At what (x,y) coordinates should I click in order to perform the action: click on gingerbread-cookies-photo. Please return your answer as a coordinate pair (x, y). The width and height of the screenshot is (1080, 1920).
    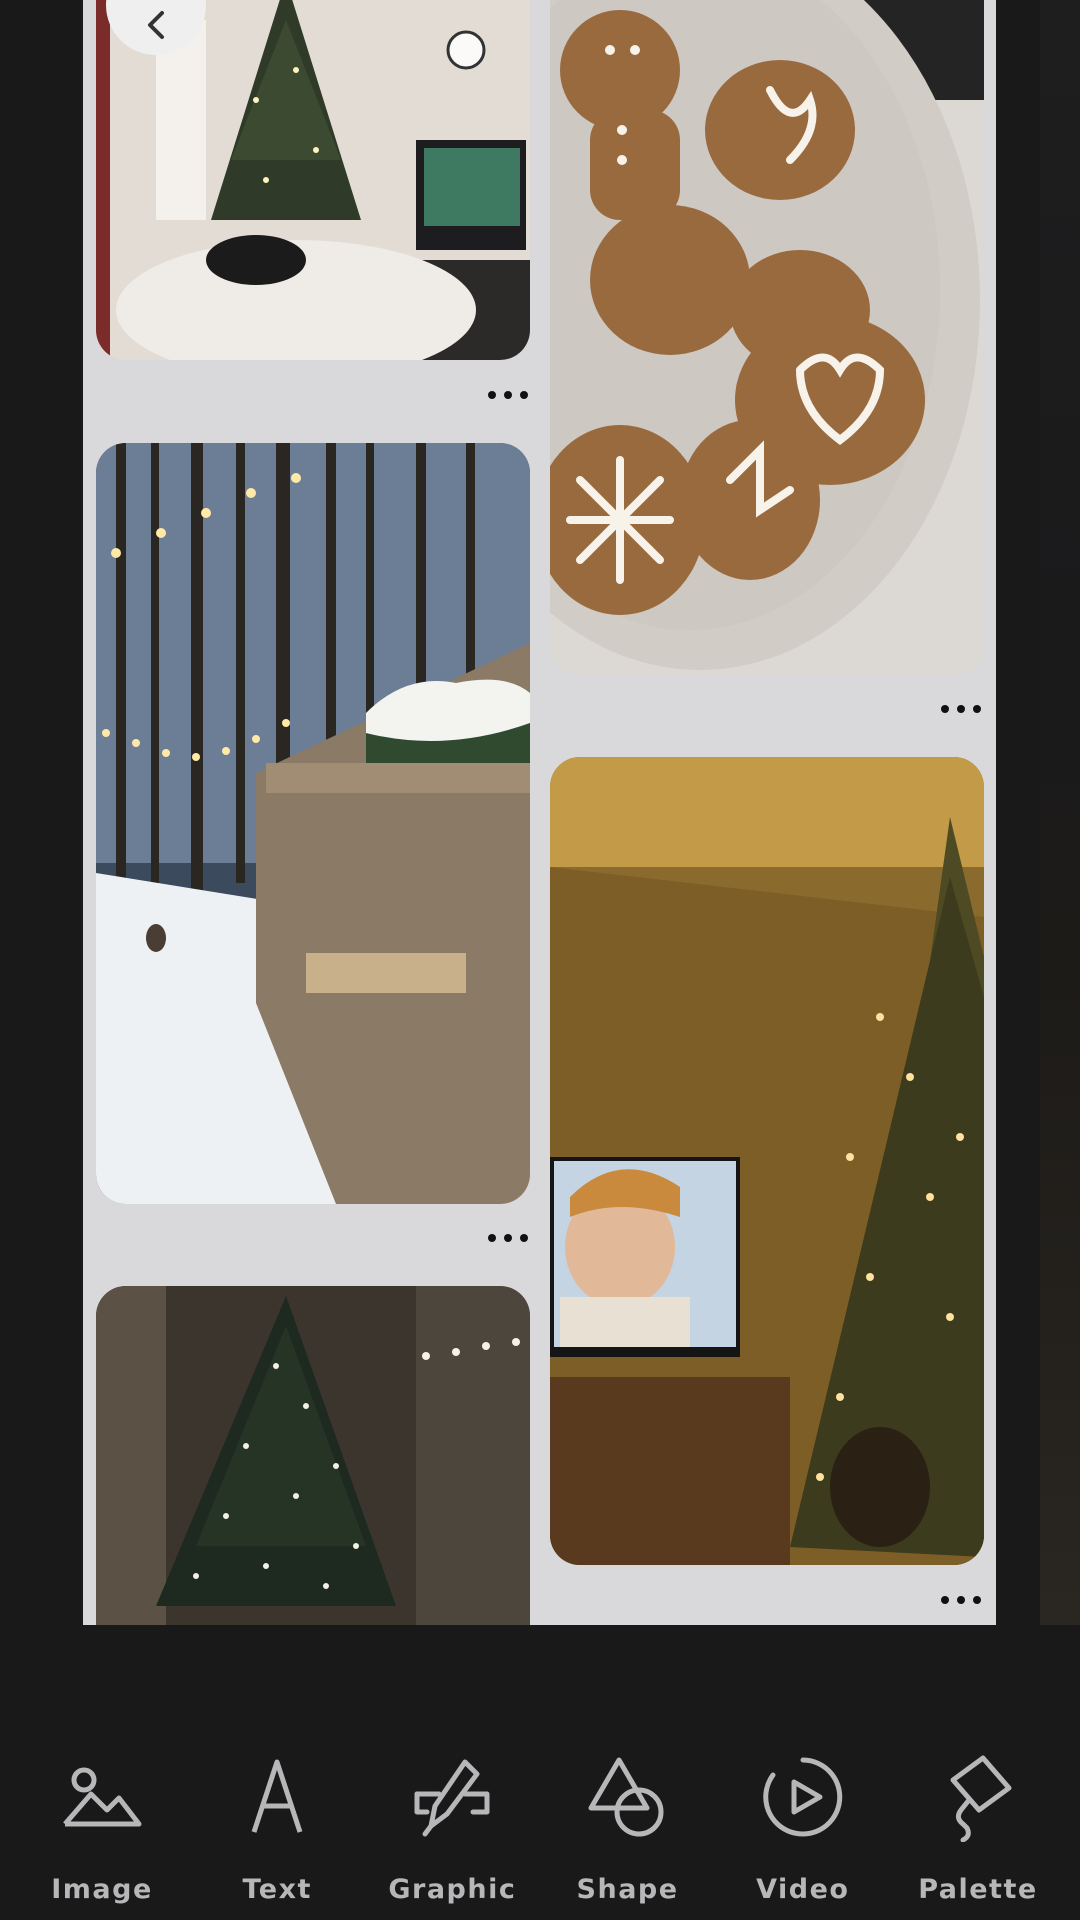
    Looking at the image, I should click on (767, 337).